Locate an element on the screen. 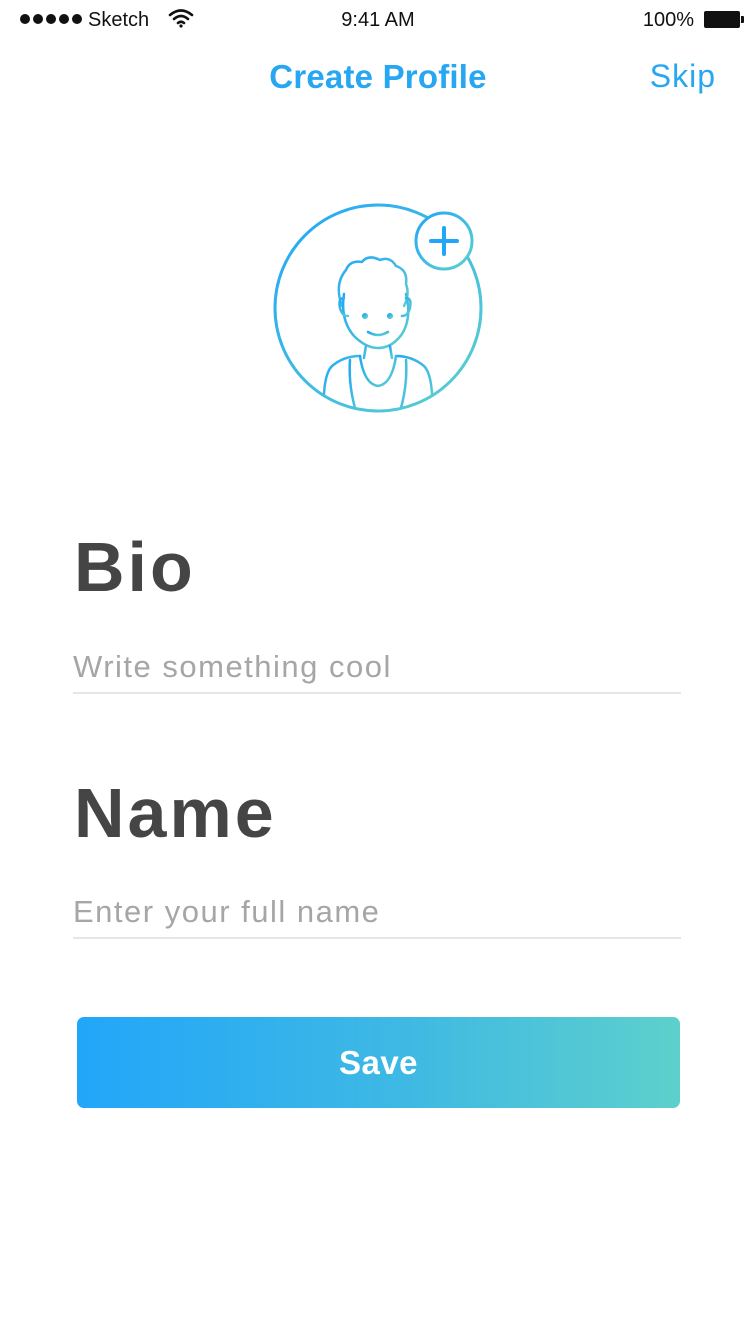  status-bar: Sketch 9:41 AM 100% is located at coordinates (378, 21).